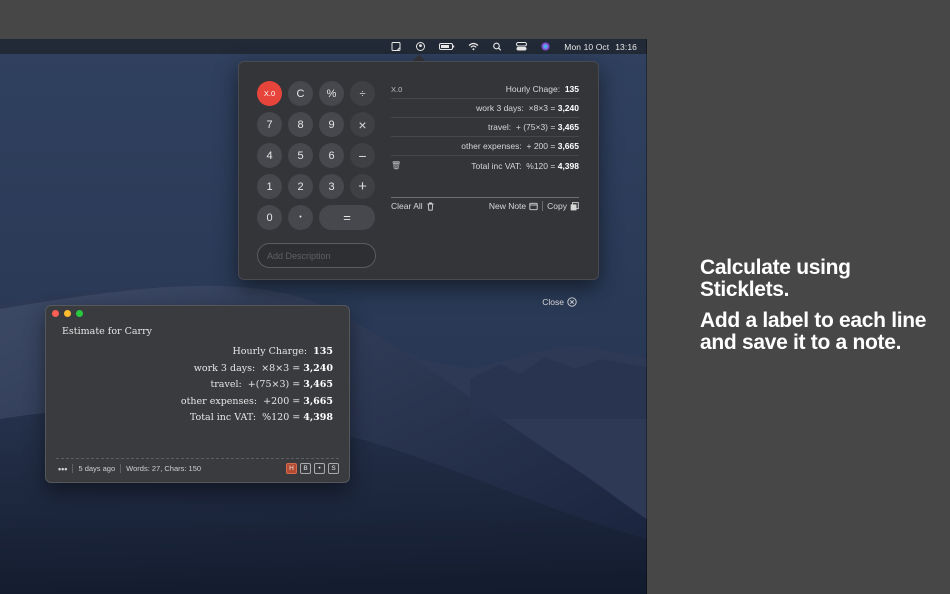 The height and width of the screenshot is (594, 950). Describe the element at coordinates (485, 89) in the screenshot. I see `tape-row: X.0 Hourly Chage: 135` at that location.